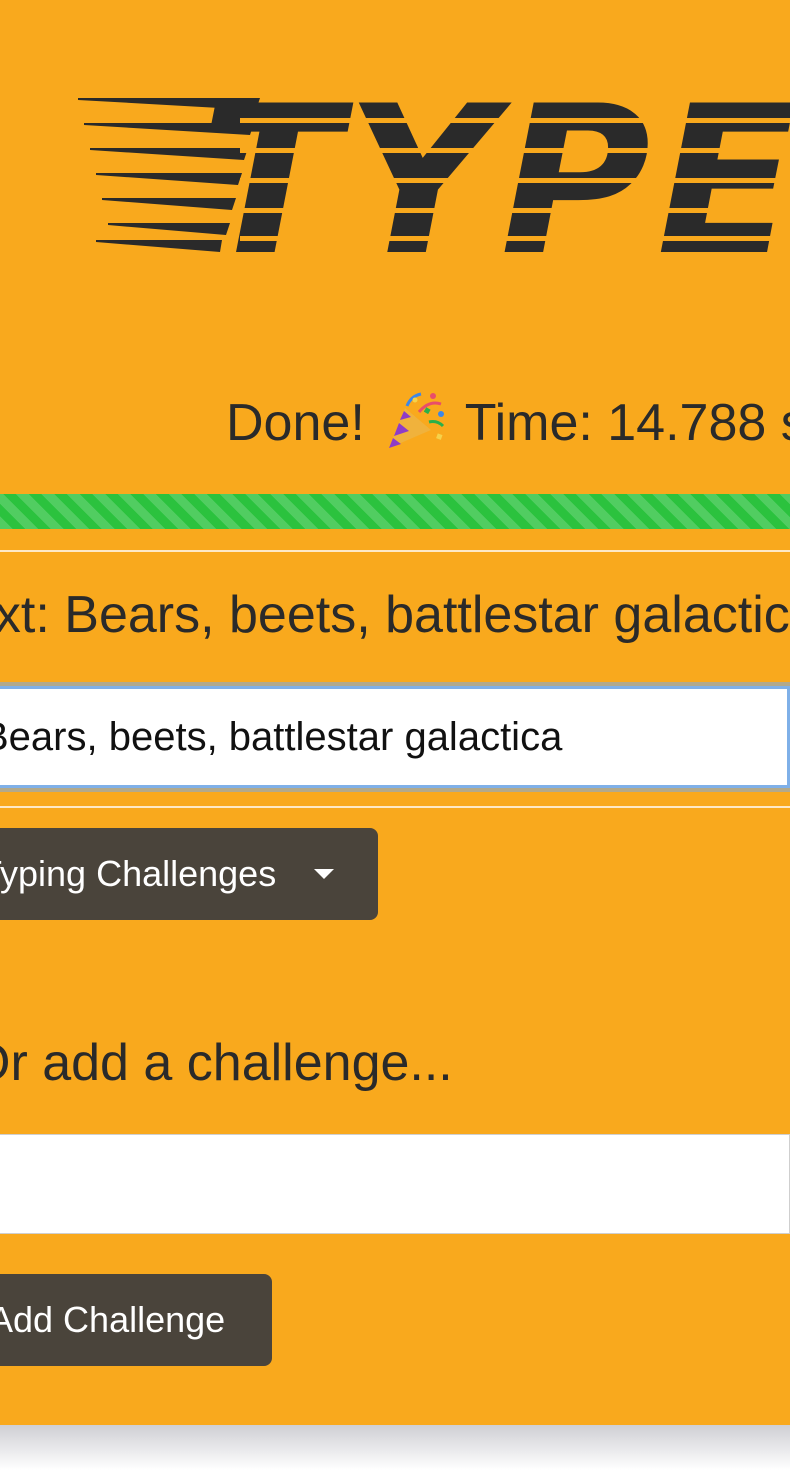 The height and width of the screenshot is (1470, 790). Describe the element at coordinates (627, 423) in the screenshot. I see `time-label: Time: 14.788 s` at that location.